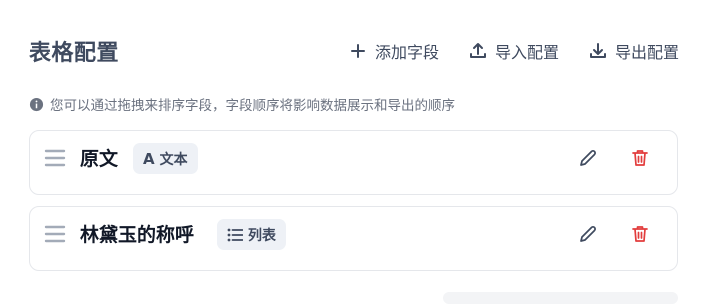 The width and height of the screenshot is (709, 304). Describe the element at coordinates (477, 50) in the screenshot. I see `upload-icon` at that location.